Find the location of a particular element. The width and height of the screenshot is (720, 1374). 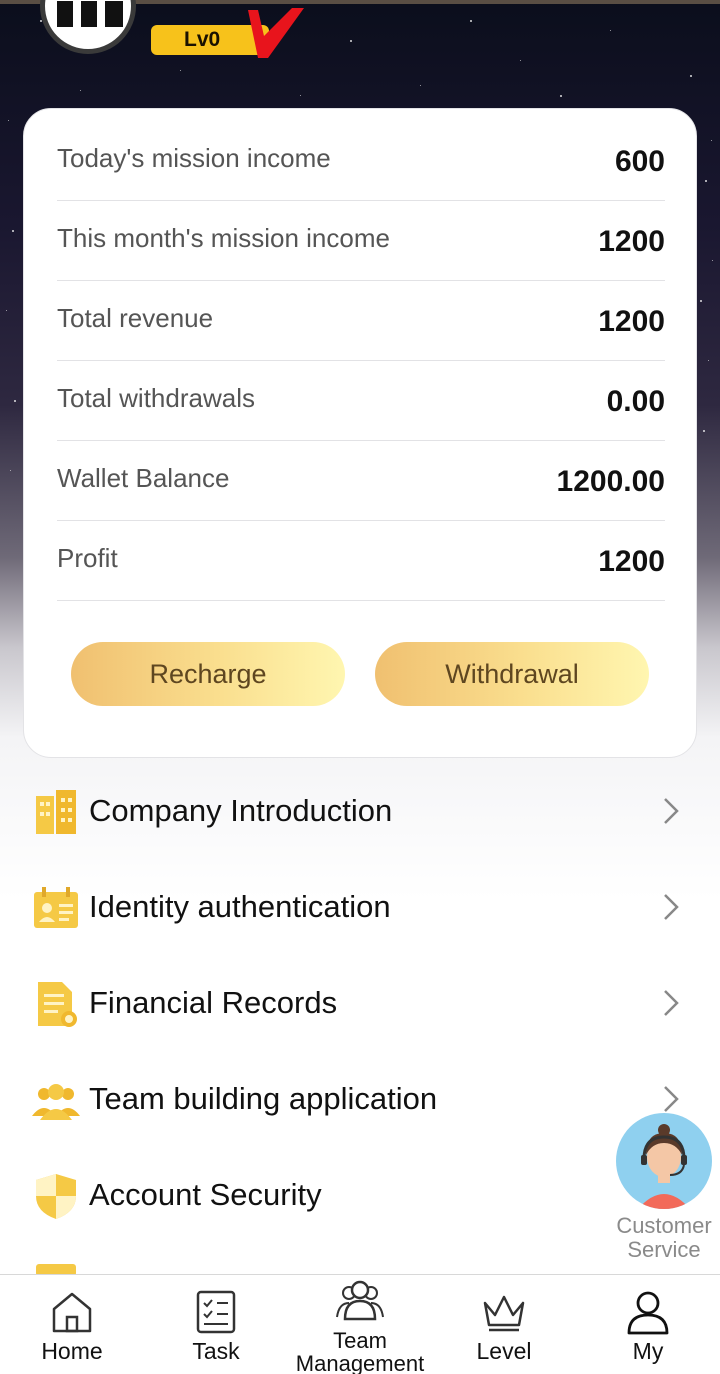

stat-row-today: Today's mission income 600 is located at coordinates (361, 161).